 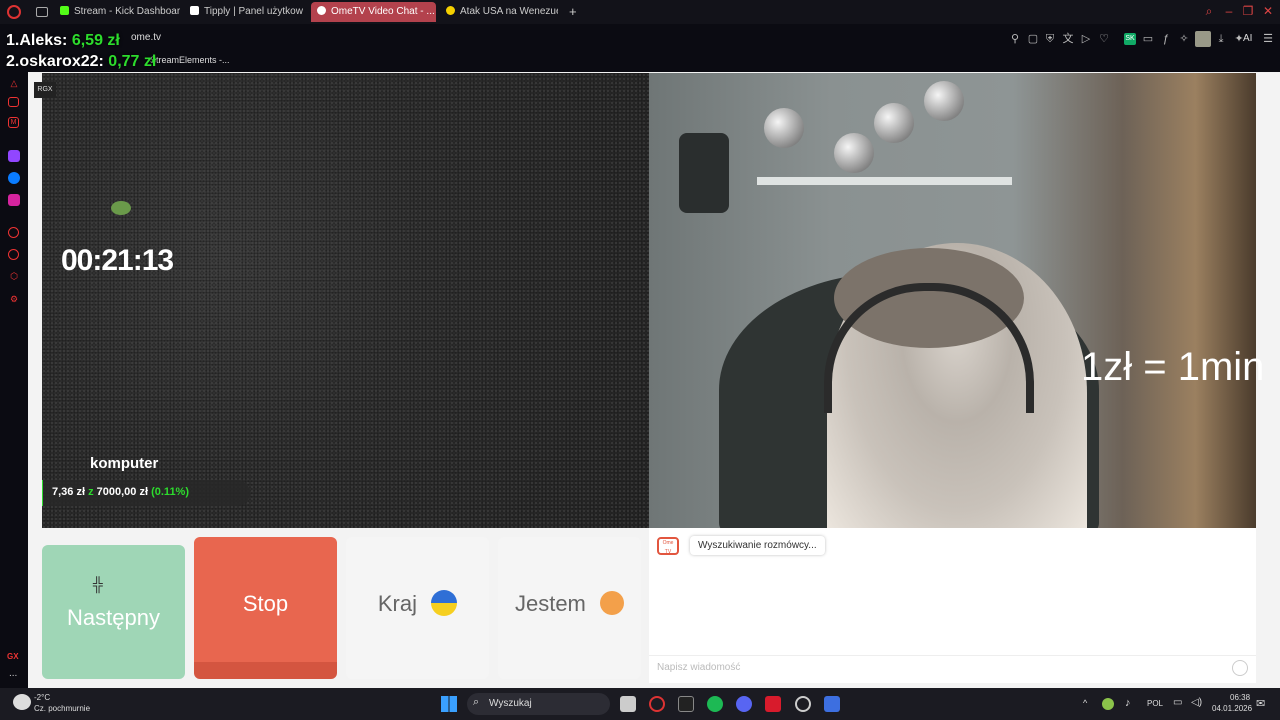 What do you see at coordinates (538, 704) in the screenshot?
I see `taskbar-search: ⌕ Wyszukaj` at bounding box center [538, 704].